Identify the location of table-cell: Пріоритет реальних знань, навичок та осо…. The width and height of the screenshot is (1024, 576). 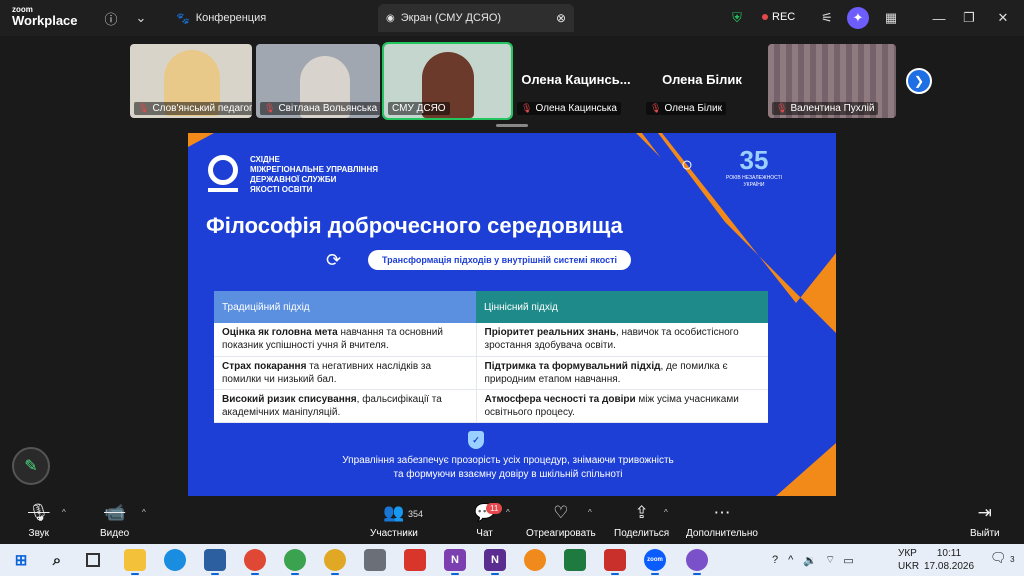
(622, 340).